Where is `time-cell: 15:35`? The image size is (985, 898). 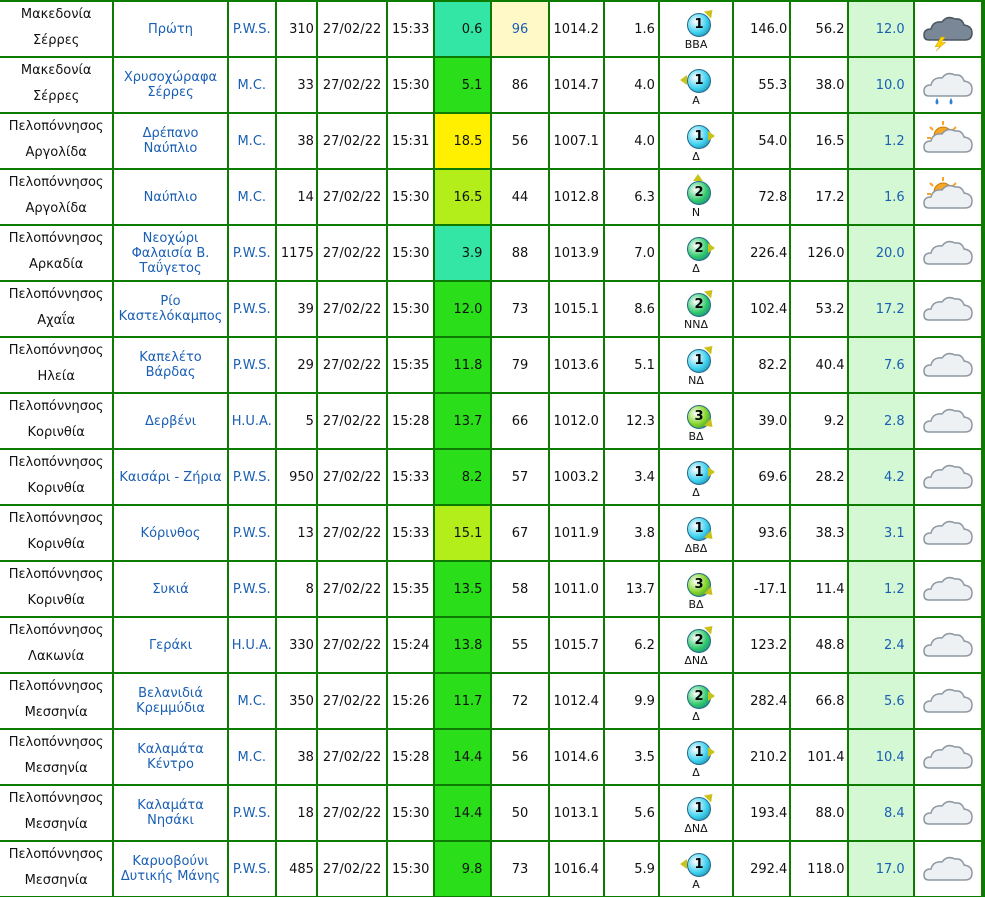
time-cell: 15:35 is located at coordinates (411, 365).